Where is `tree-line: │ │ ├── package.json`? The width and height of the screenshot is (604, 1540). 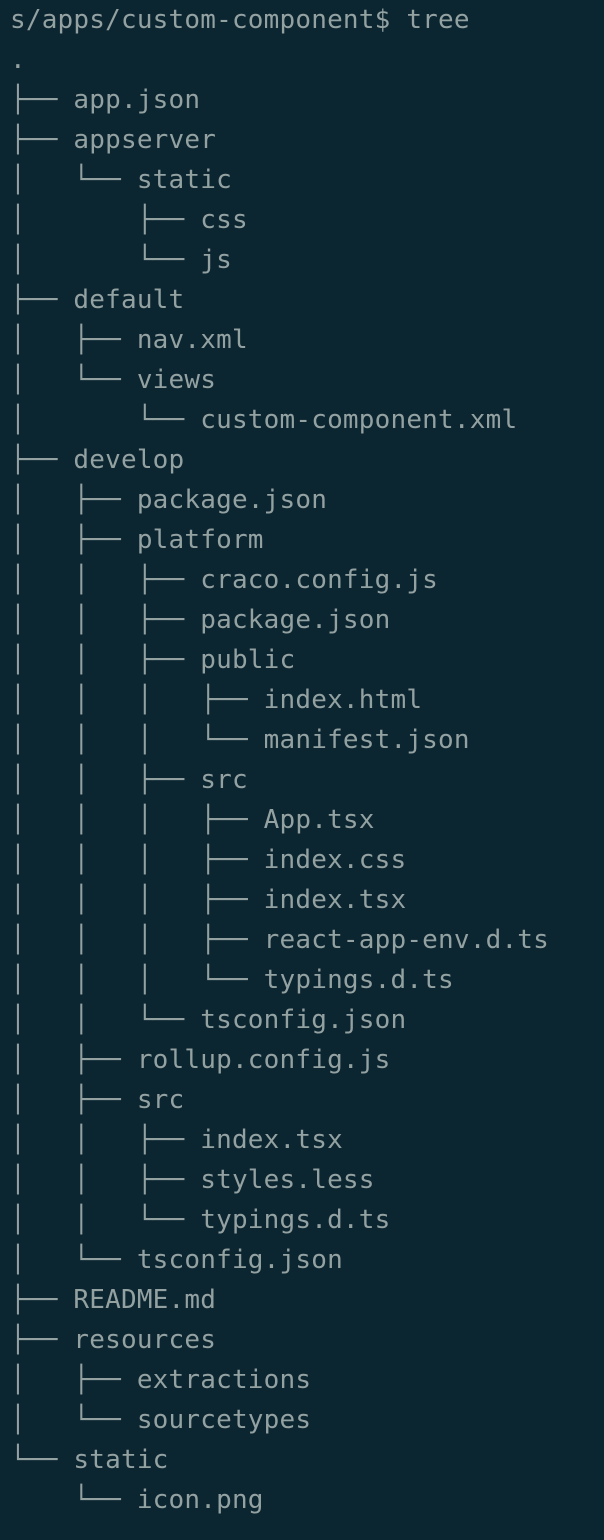
tree-line: │ │ ├── package.json is located at coordinates (200, 620).